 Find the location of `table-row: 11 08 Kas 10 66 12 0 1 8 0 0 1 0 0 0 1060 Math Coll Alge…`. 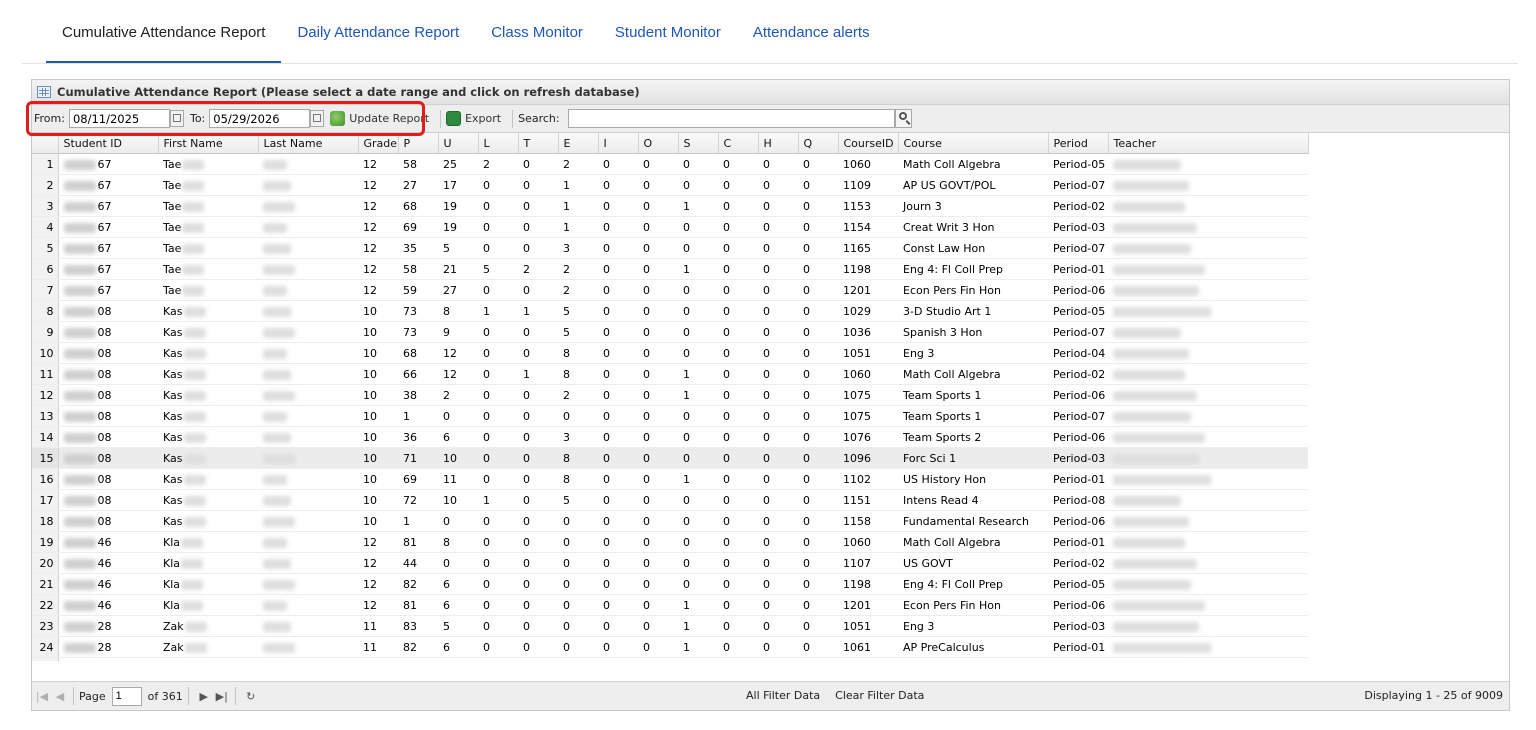

table-row: 11 08 Kas 10 66 12 0 1 8 0 0 1 0 0 0 1060 Math Coll Alge… is located at coordinates (670, 374).